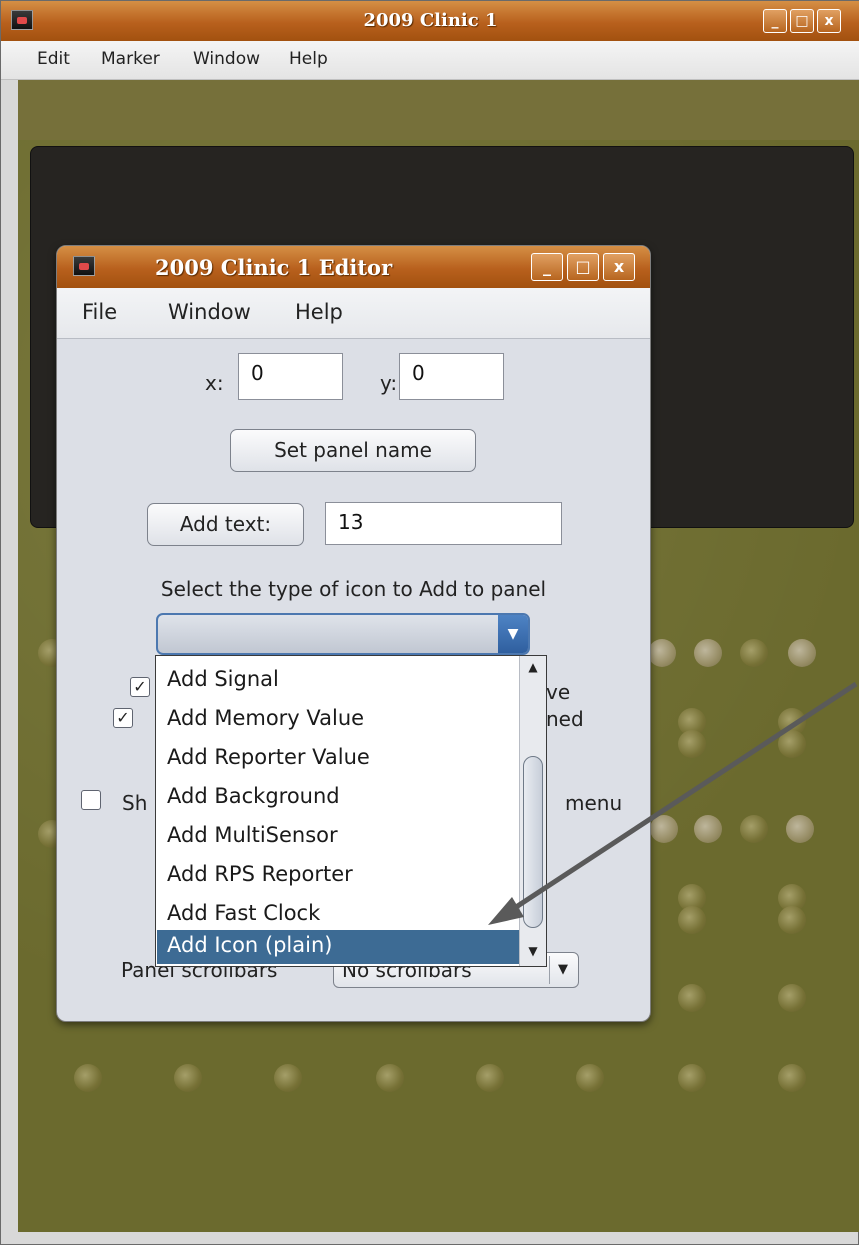 Image resolution: width=859 pixels, height=1245 pixels. Describe the element at coordinates (565, 719) in the screenshot. I see `checkbox-2-label-tail: ned` at that location.